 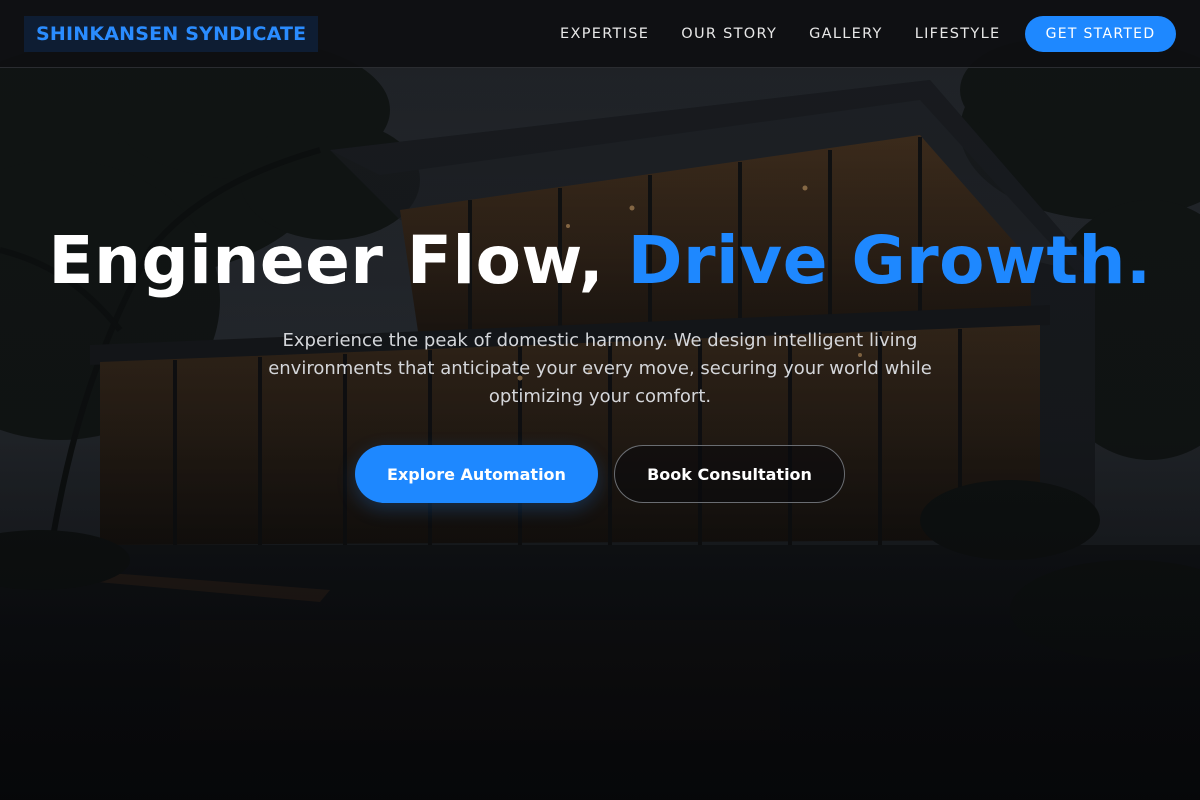 I want to click on nav-link-gallery: GALLERY, so click(x=846, y=34).